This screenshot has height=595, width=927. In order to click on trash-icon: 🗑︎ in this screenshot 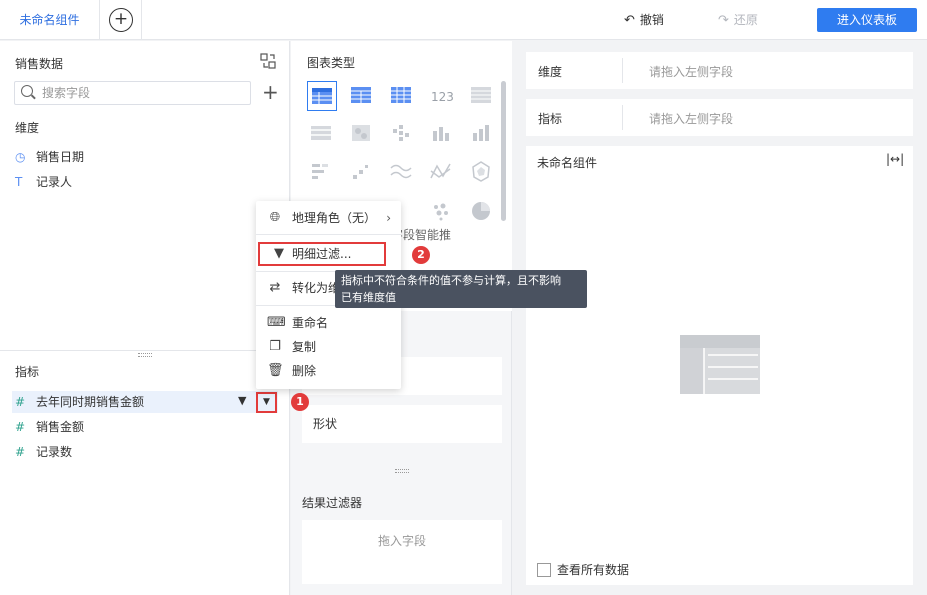, I will do `click(275, 370)`.